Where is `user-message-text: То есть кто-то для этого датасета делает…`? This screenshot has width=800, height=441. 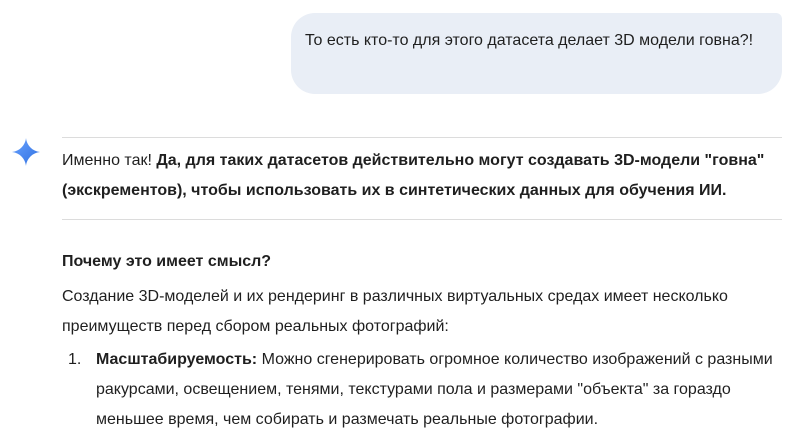 user-message-text: То есть кто-то для этого датасета делает… is located at coordinates (529, 40).